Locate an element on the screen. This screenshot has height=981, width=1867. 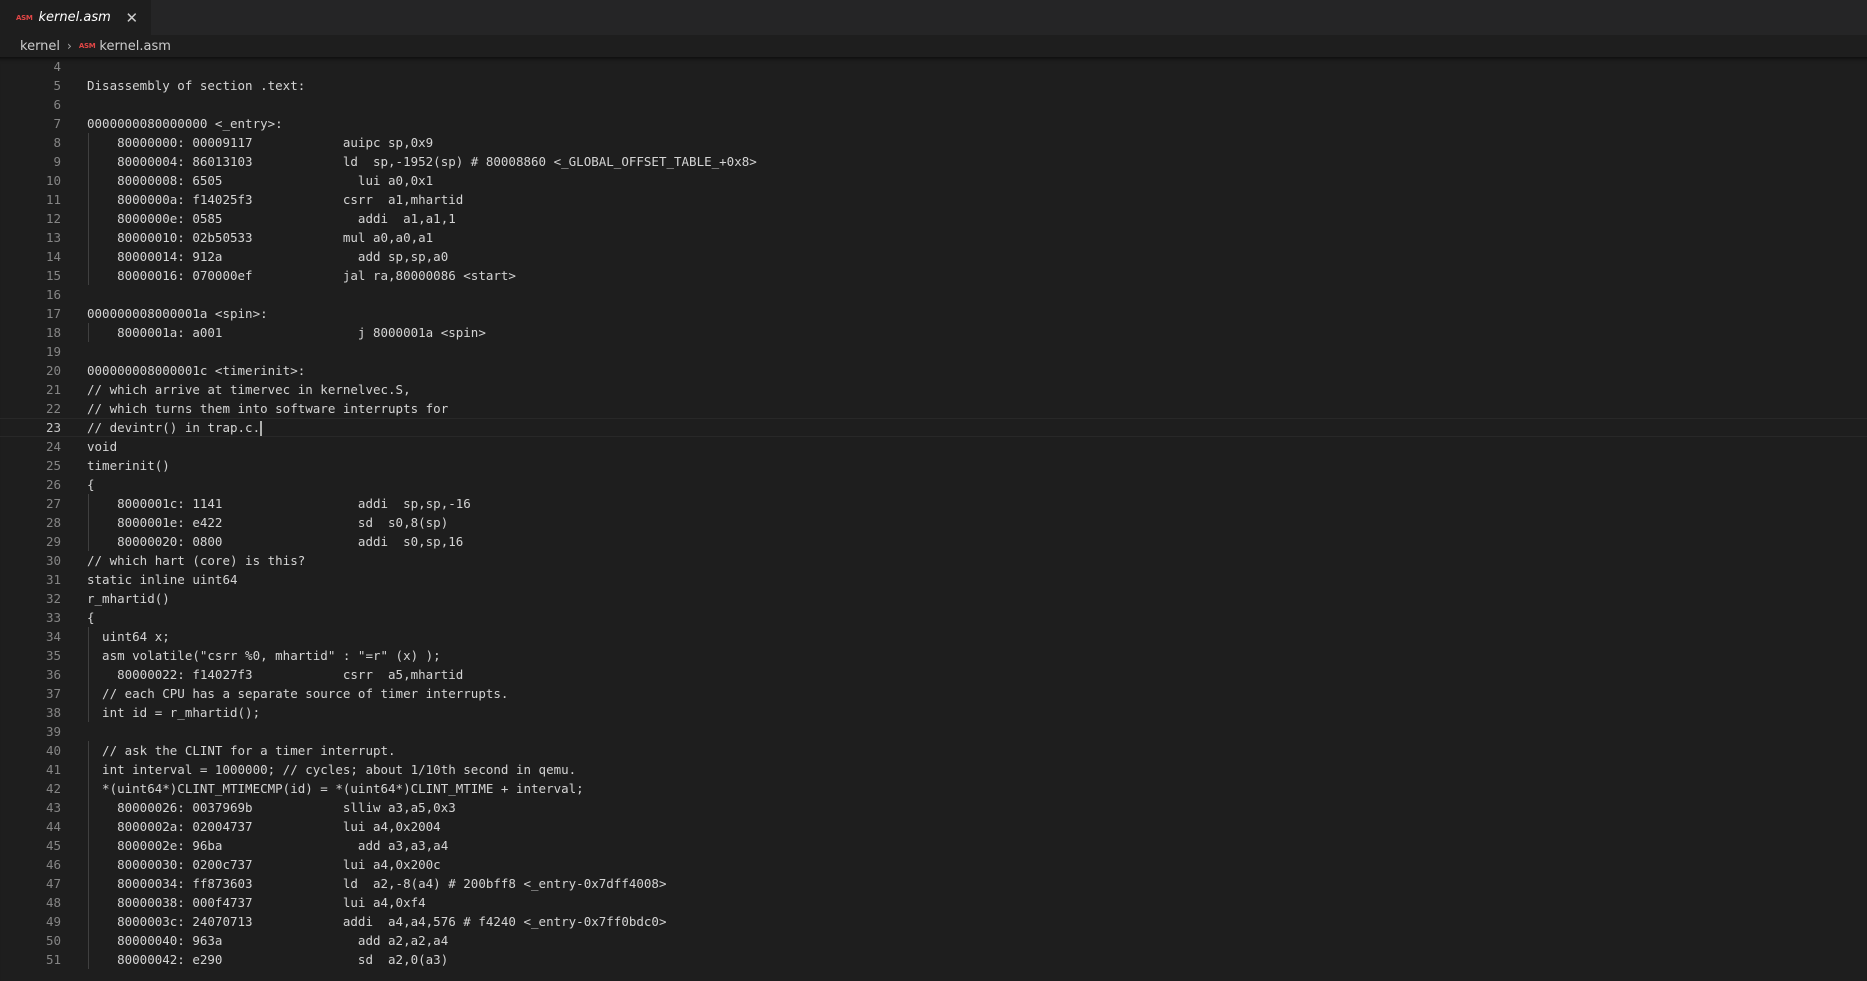
code-line: 4 is located at coordinates (933, 66).